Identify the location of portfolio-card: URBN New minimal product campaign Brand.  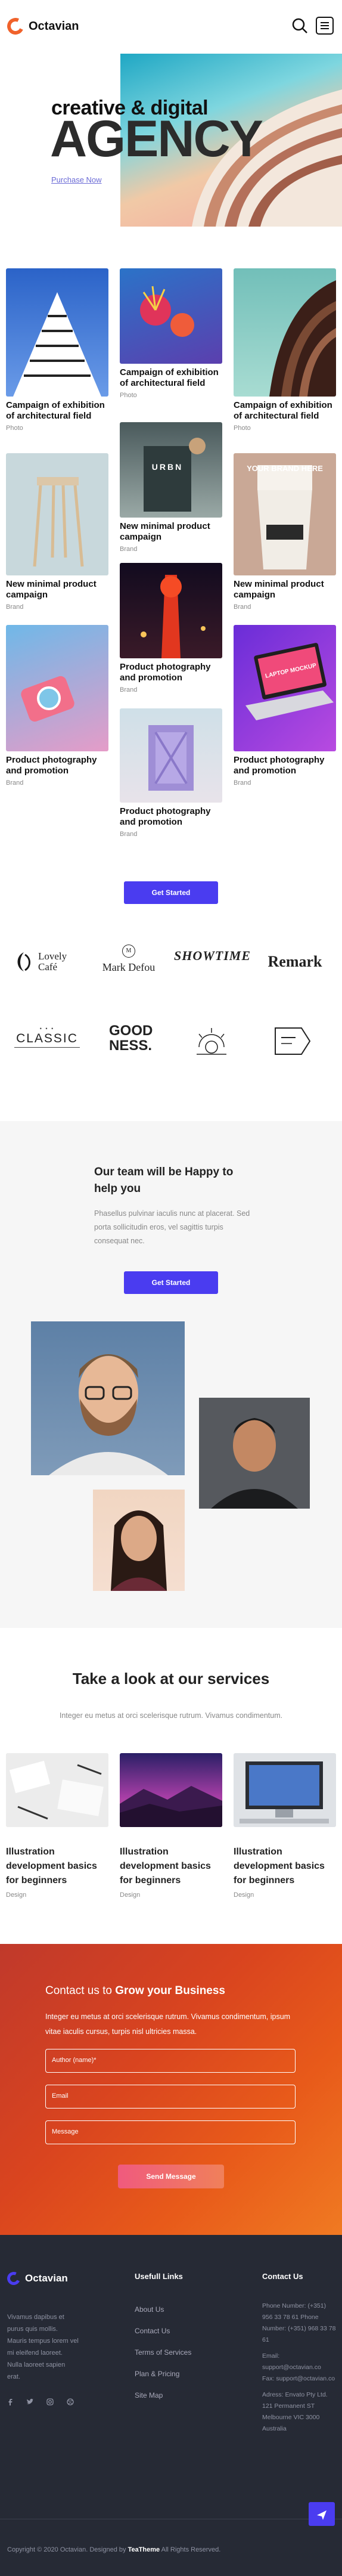
(171, 488).